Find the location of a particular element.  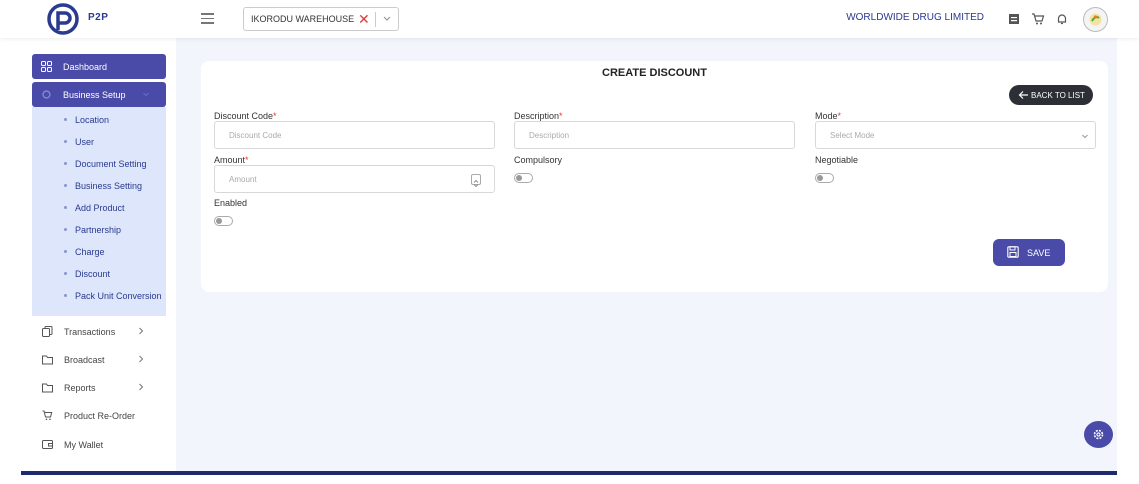

description-label-text: Description is located at coordinates (537, 116).